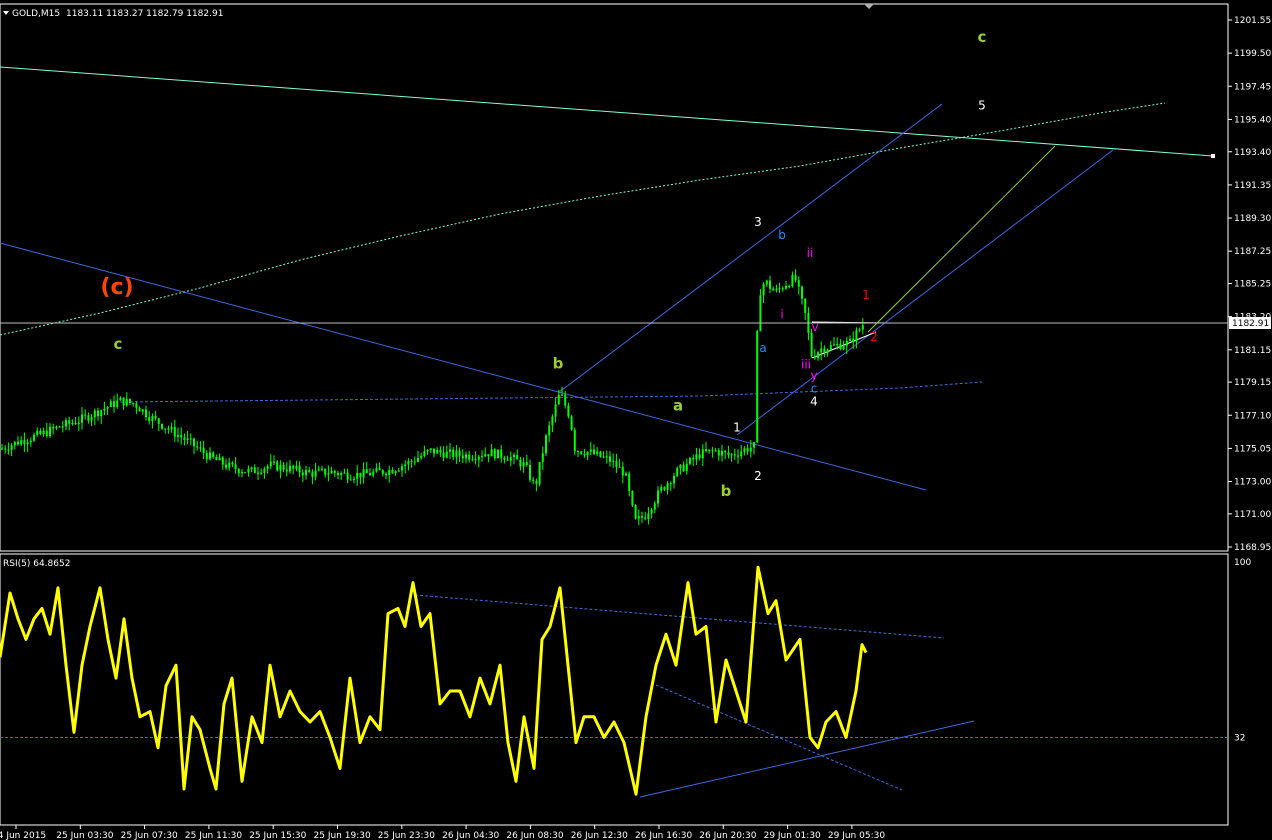 Image resolution: width=1272 pixels, height=840 pixels. I want to click on time-tick-label: 26 Jun 12:30, so click(599, 835).